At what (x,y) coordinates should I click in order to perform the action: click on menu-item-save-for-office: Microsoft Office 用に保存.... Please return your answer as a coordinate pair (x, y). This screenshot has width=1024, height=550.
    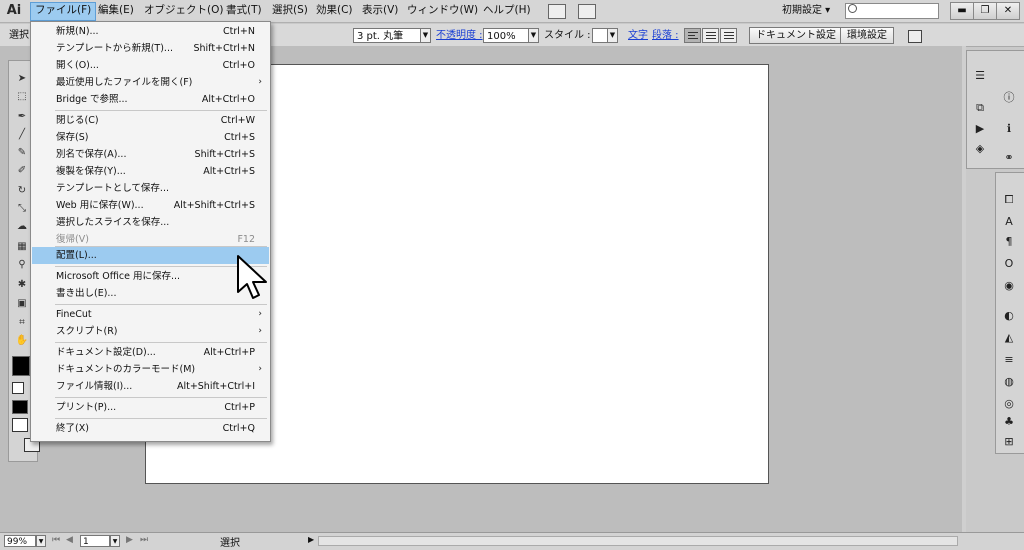
    Looking at the image, I should click on (150, 276).